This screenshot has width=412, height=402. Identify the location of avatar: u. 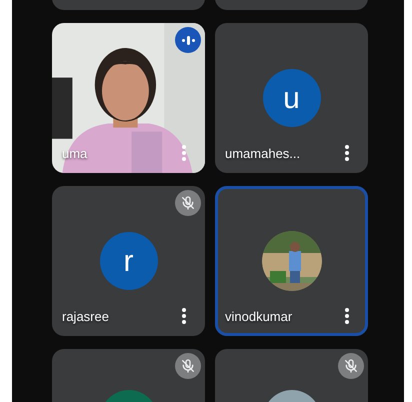
(291, 98).